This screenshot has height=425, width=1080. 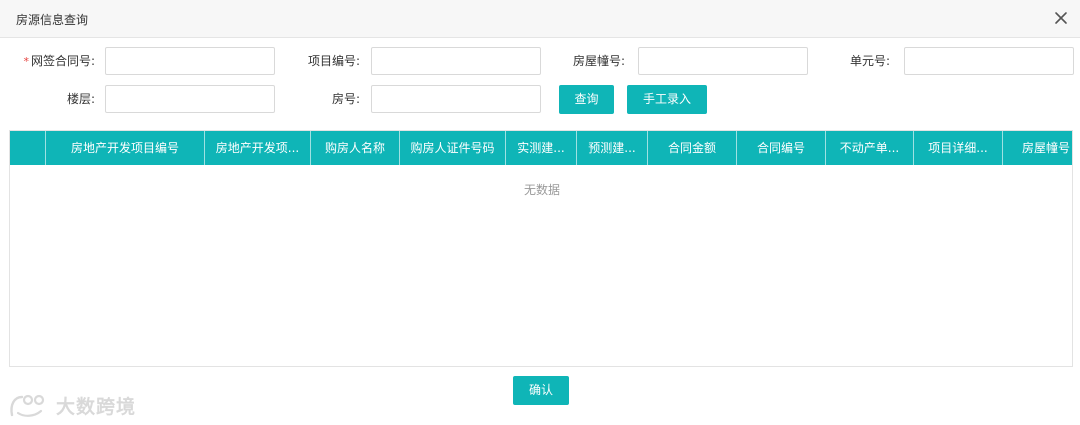 What do you see at coordinates (190, 61) in the screenshot?
I see `contract-no-input` at bounding box center [190, 61].